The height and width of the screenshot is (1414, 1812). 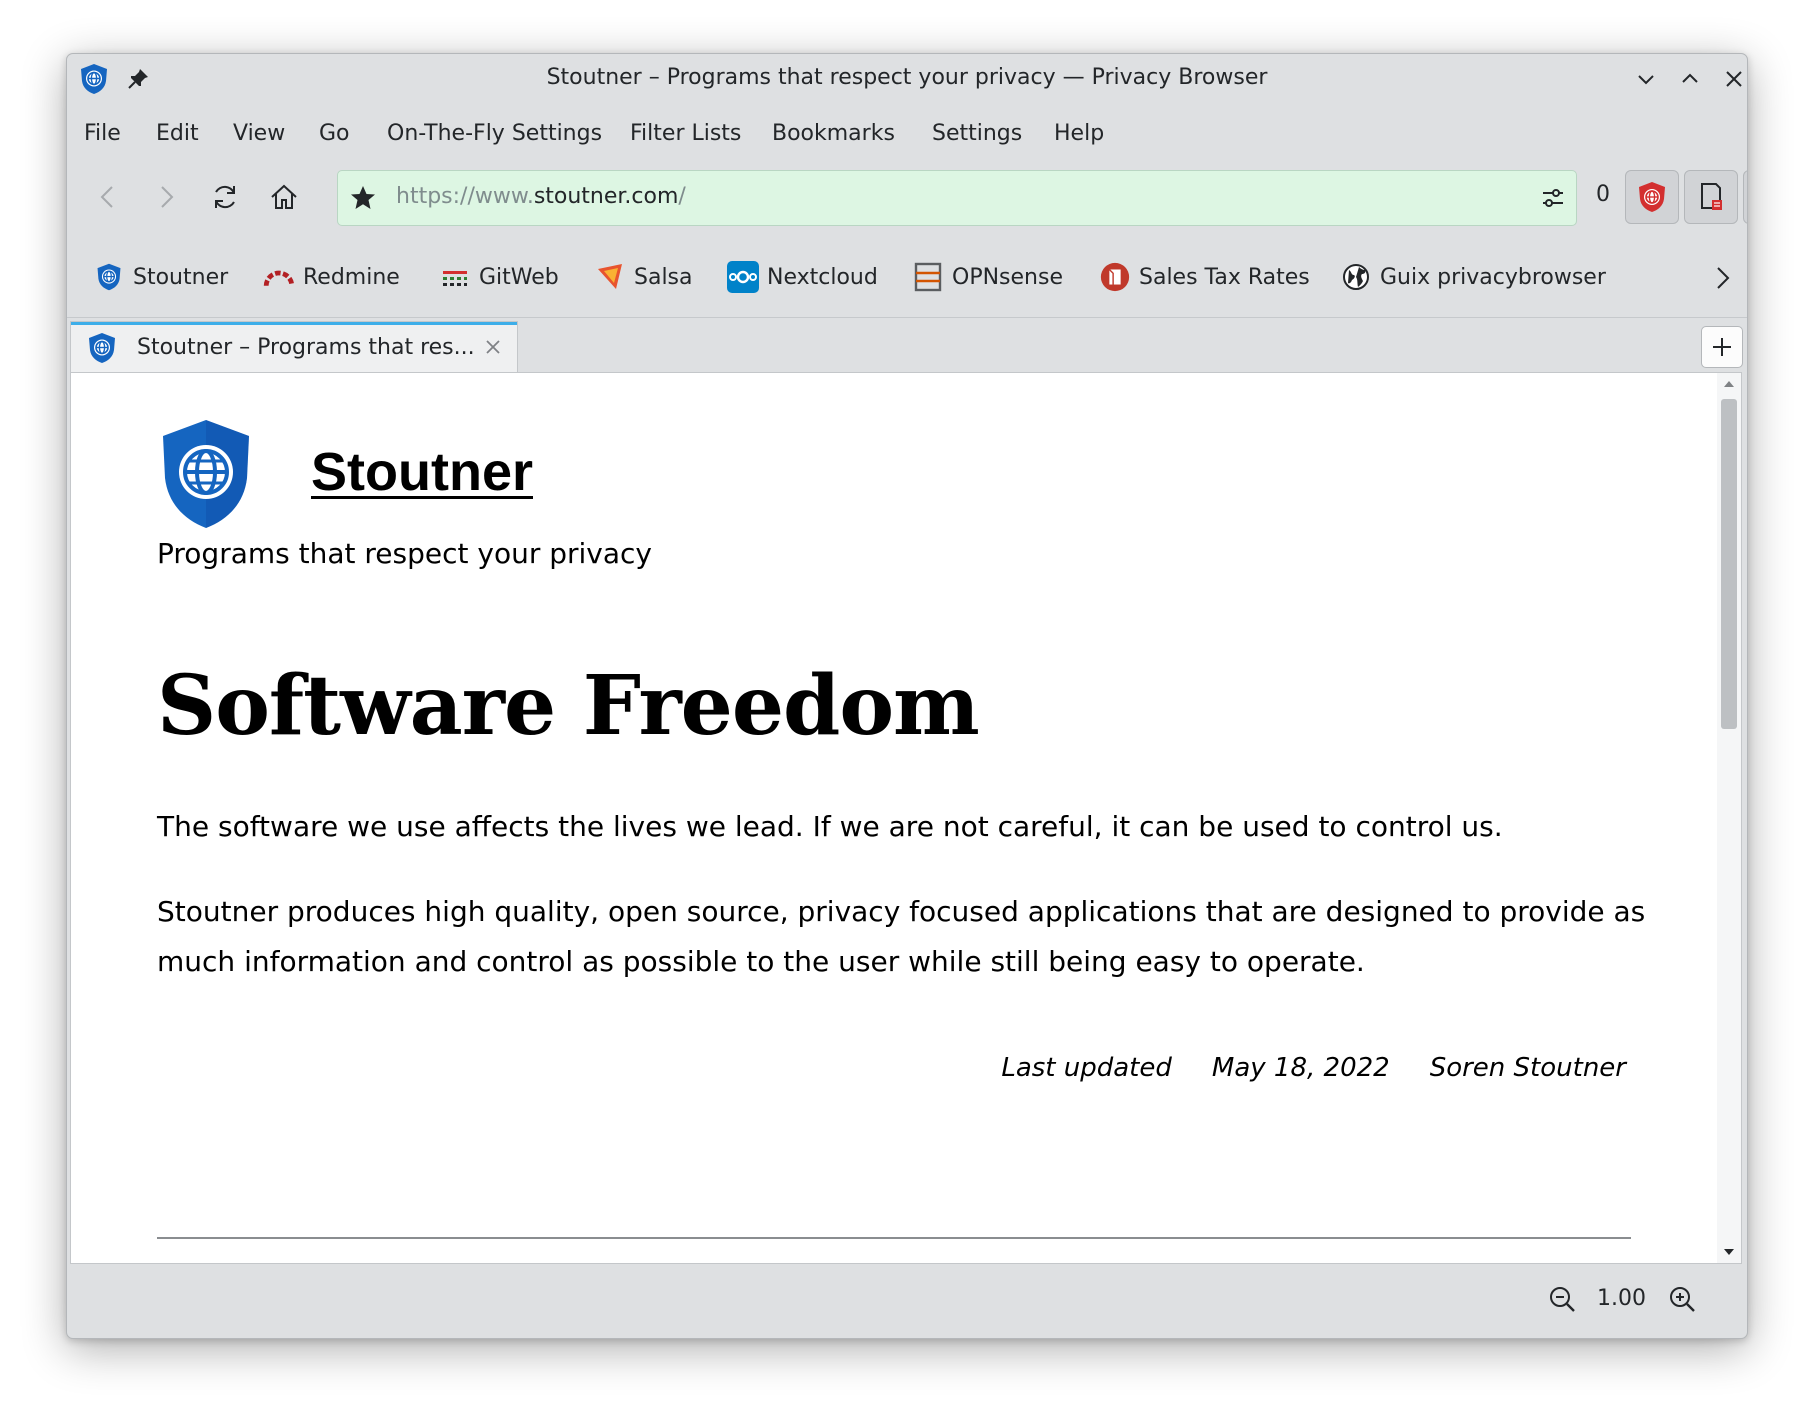 I want to click on new-tab-button, so click(x=1722, y=347).